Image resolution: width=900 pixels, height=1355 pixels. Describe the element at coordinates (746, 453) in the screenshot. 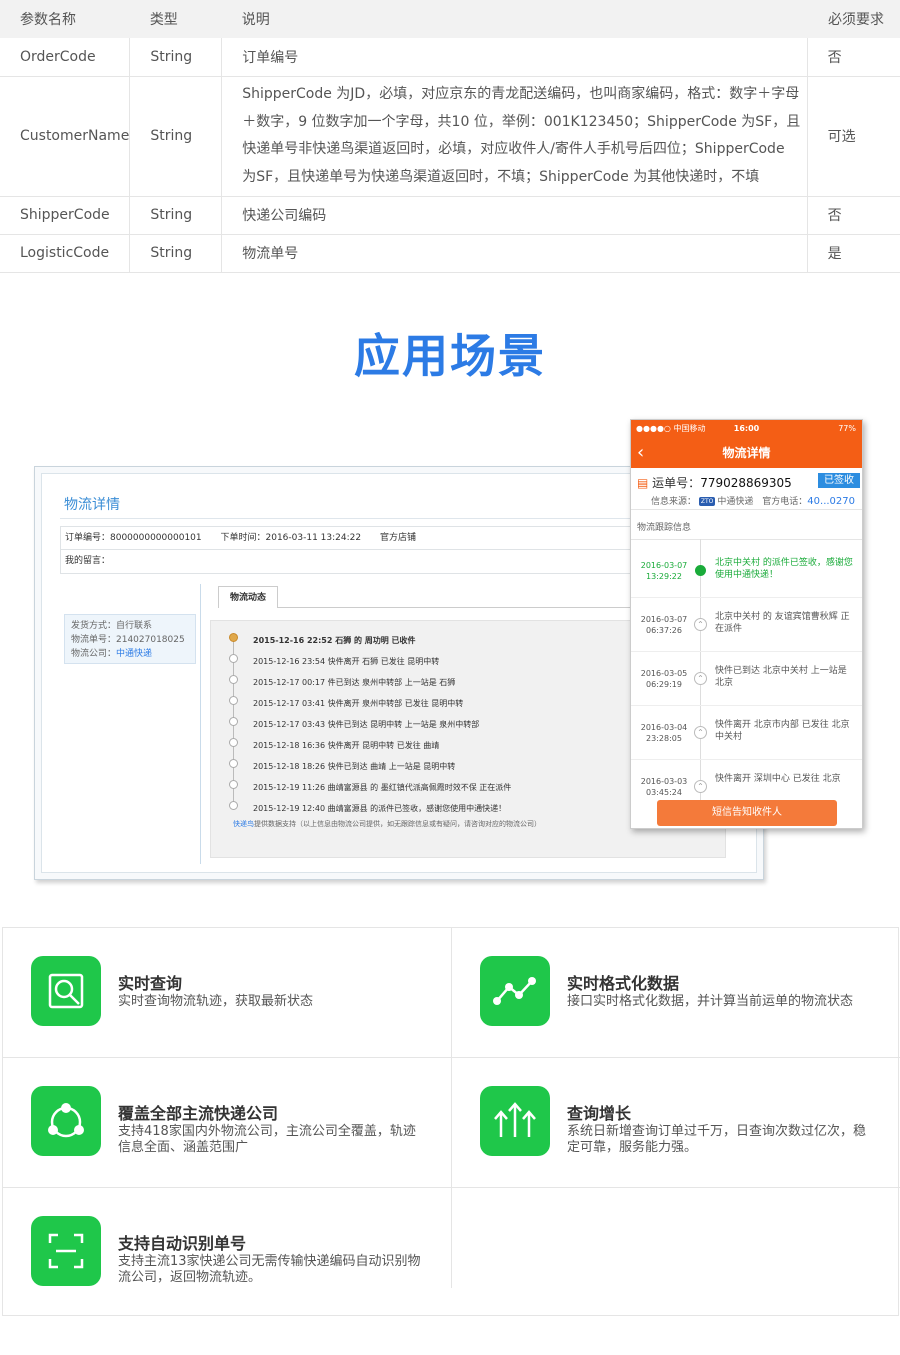

I see `nav-bar: ‹ 物流详情` at that location.